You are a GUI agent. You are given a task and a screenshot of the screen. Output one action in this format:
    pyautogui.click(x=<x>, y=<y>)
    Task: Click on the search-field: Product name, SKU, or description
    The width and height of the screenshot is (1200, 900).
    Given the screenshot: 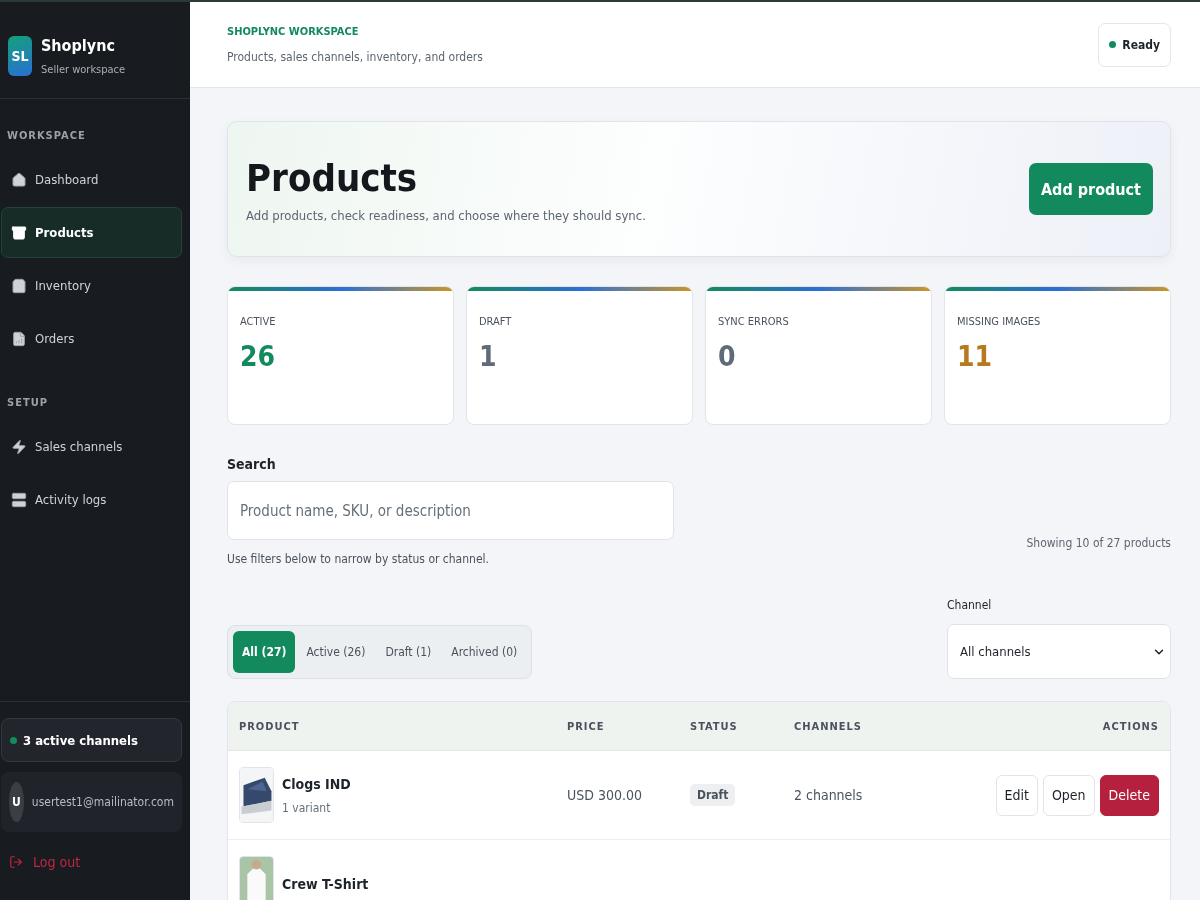 What is the action you would take?
    pyautogui.click(x=450, y=510)
    